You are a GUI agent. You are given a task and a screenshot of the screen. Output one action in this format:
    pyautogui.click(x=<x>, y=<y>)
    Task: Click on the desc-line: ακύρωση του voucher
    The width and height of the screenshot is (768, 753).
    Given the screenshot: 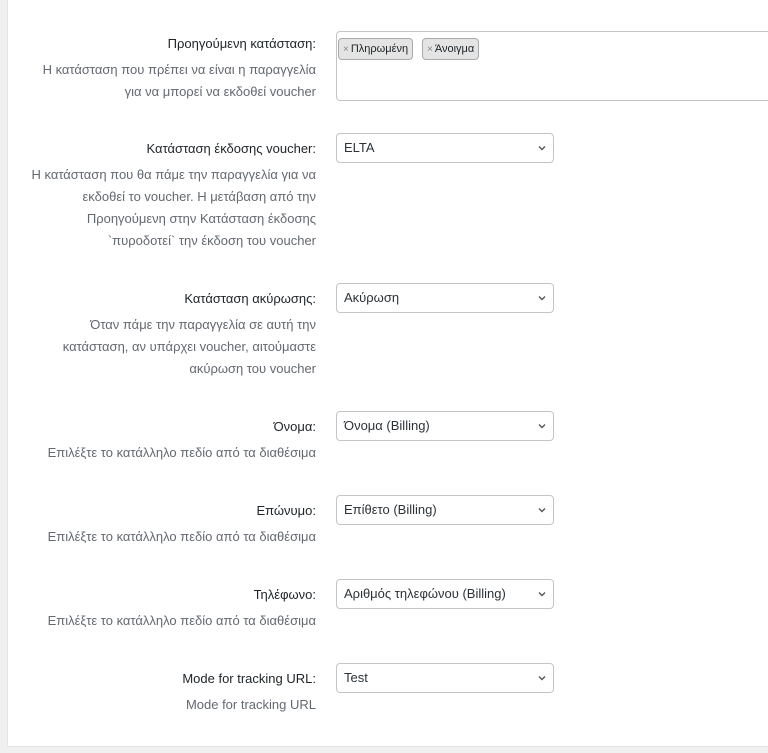 What is the action you would take?
    pyautogui.click(x=252, y=368)
    